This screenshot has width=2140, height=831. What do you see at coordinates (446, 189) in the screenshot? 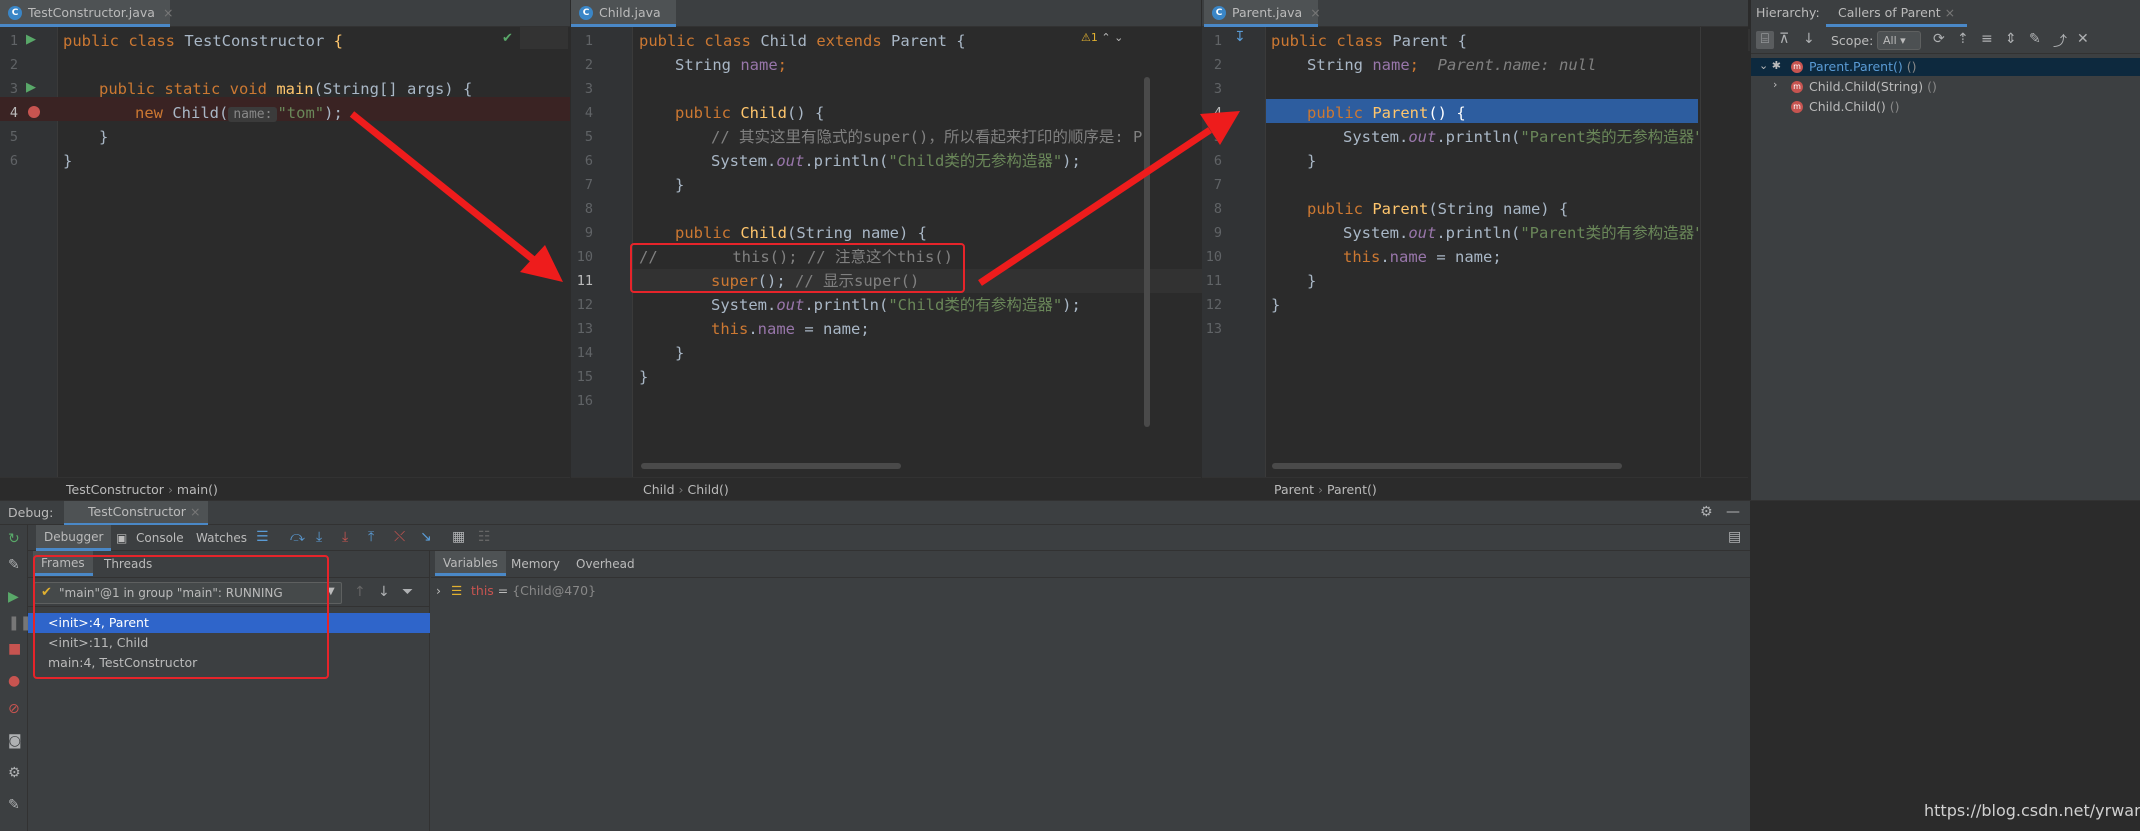
I see `red-arrow-1-shaft` at bounding box center [446, 189].